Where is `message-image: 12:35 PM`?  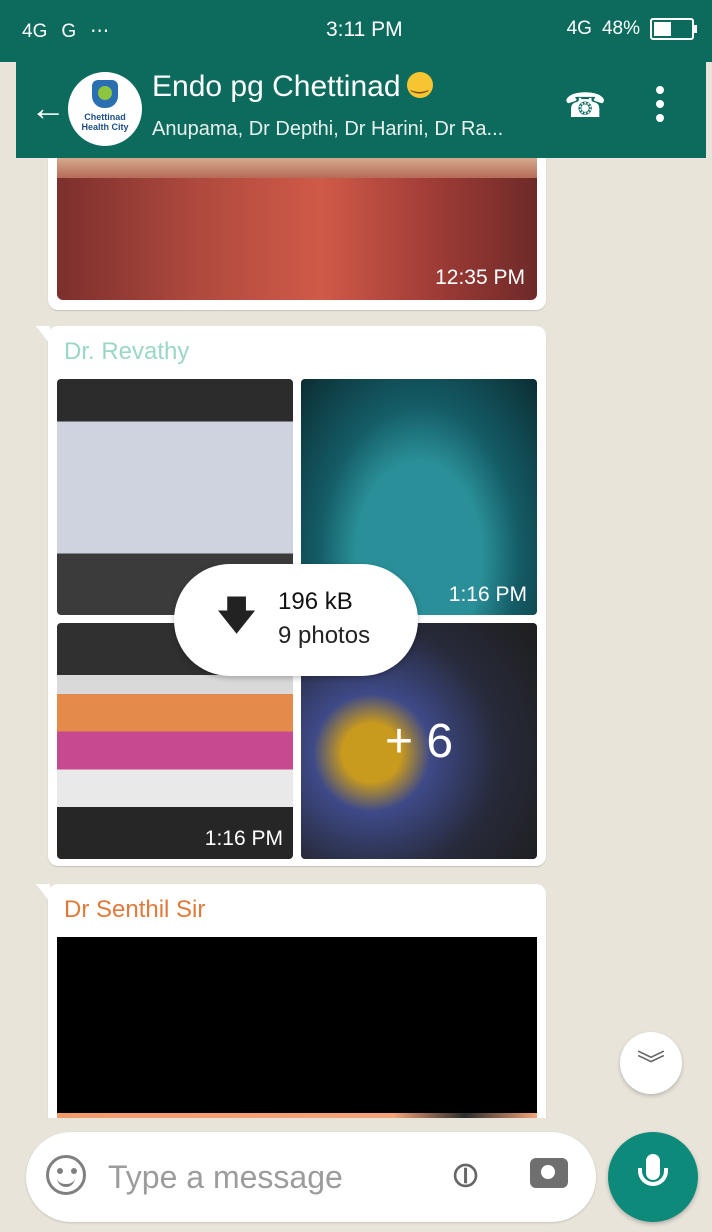
message-image: 12:35 PM is located at coordinates (297, 229).